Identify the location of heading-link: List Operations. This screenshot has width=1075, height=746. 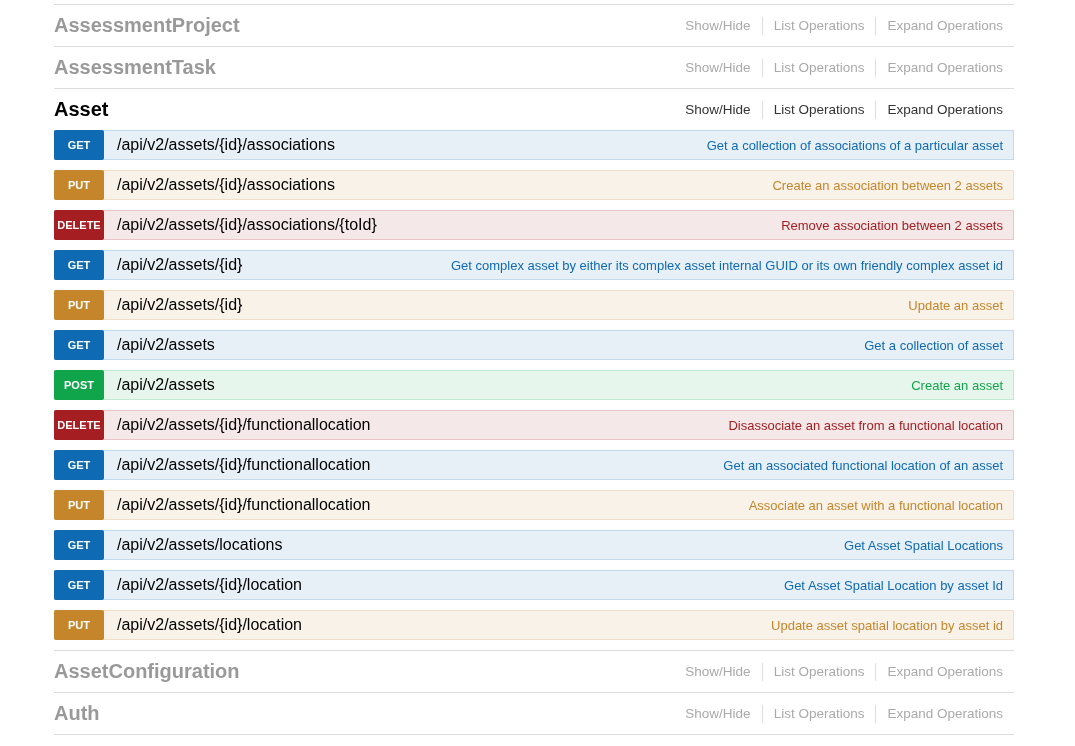
(819, 109).